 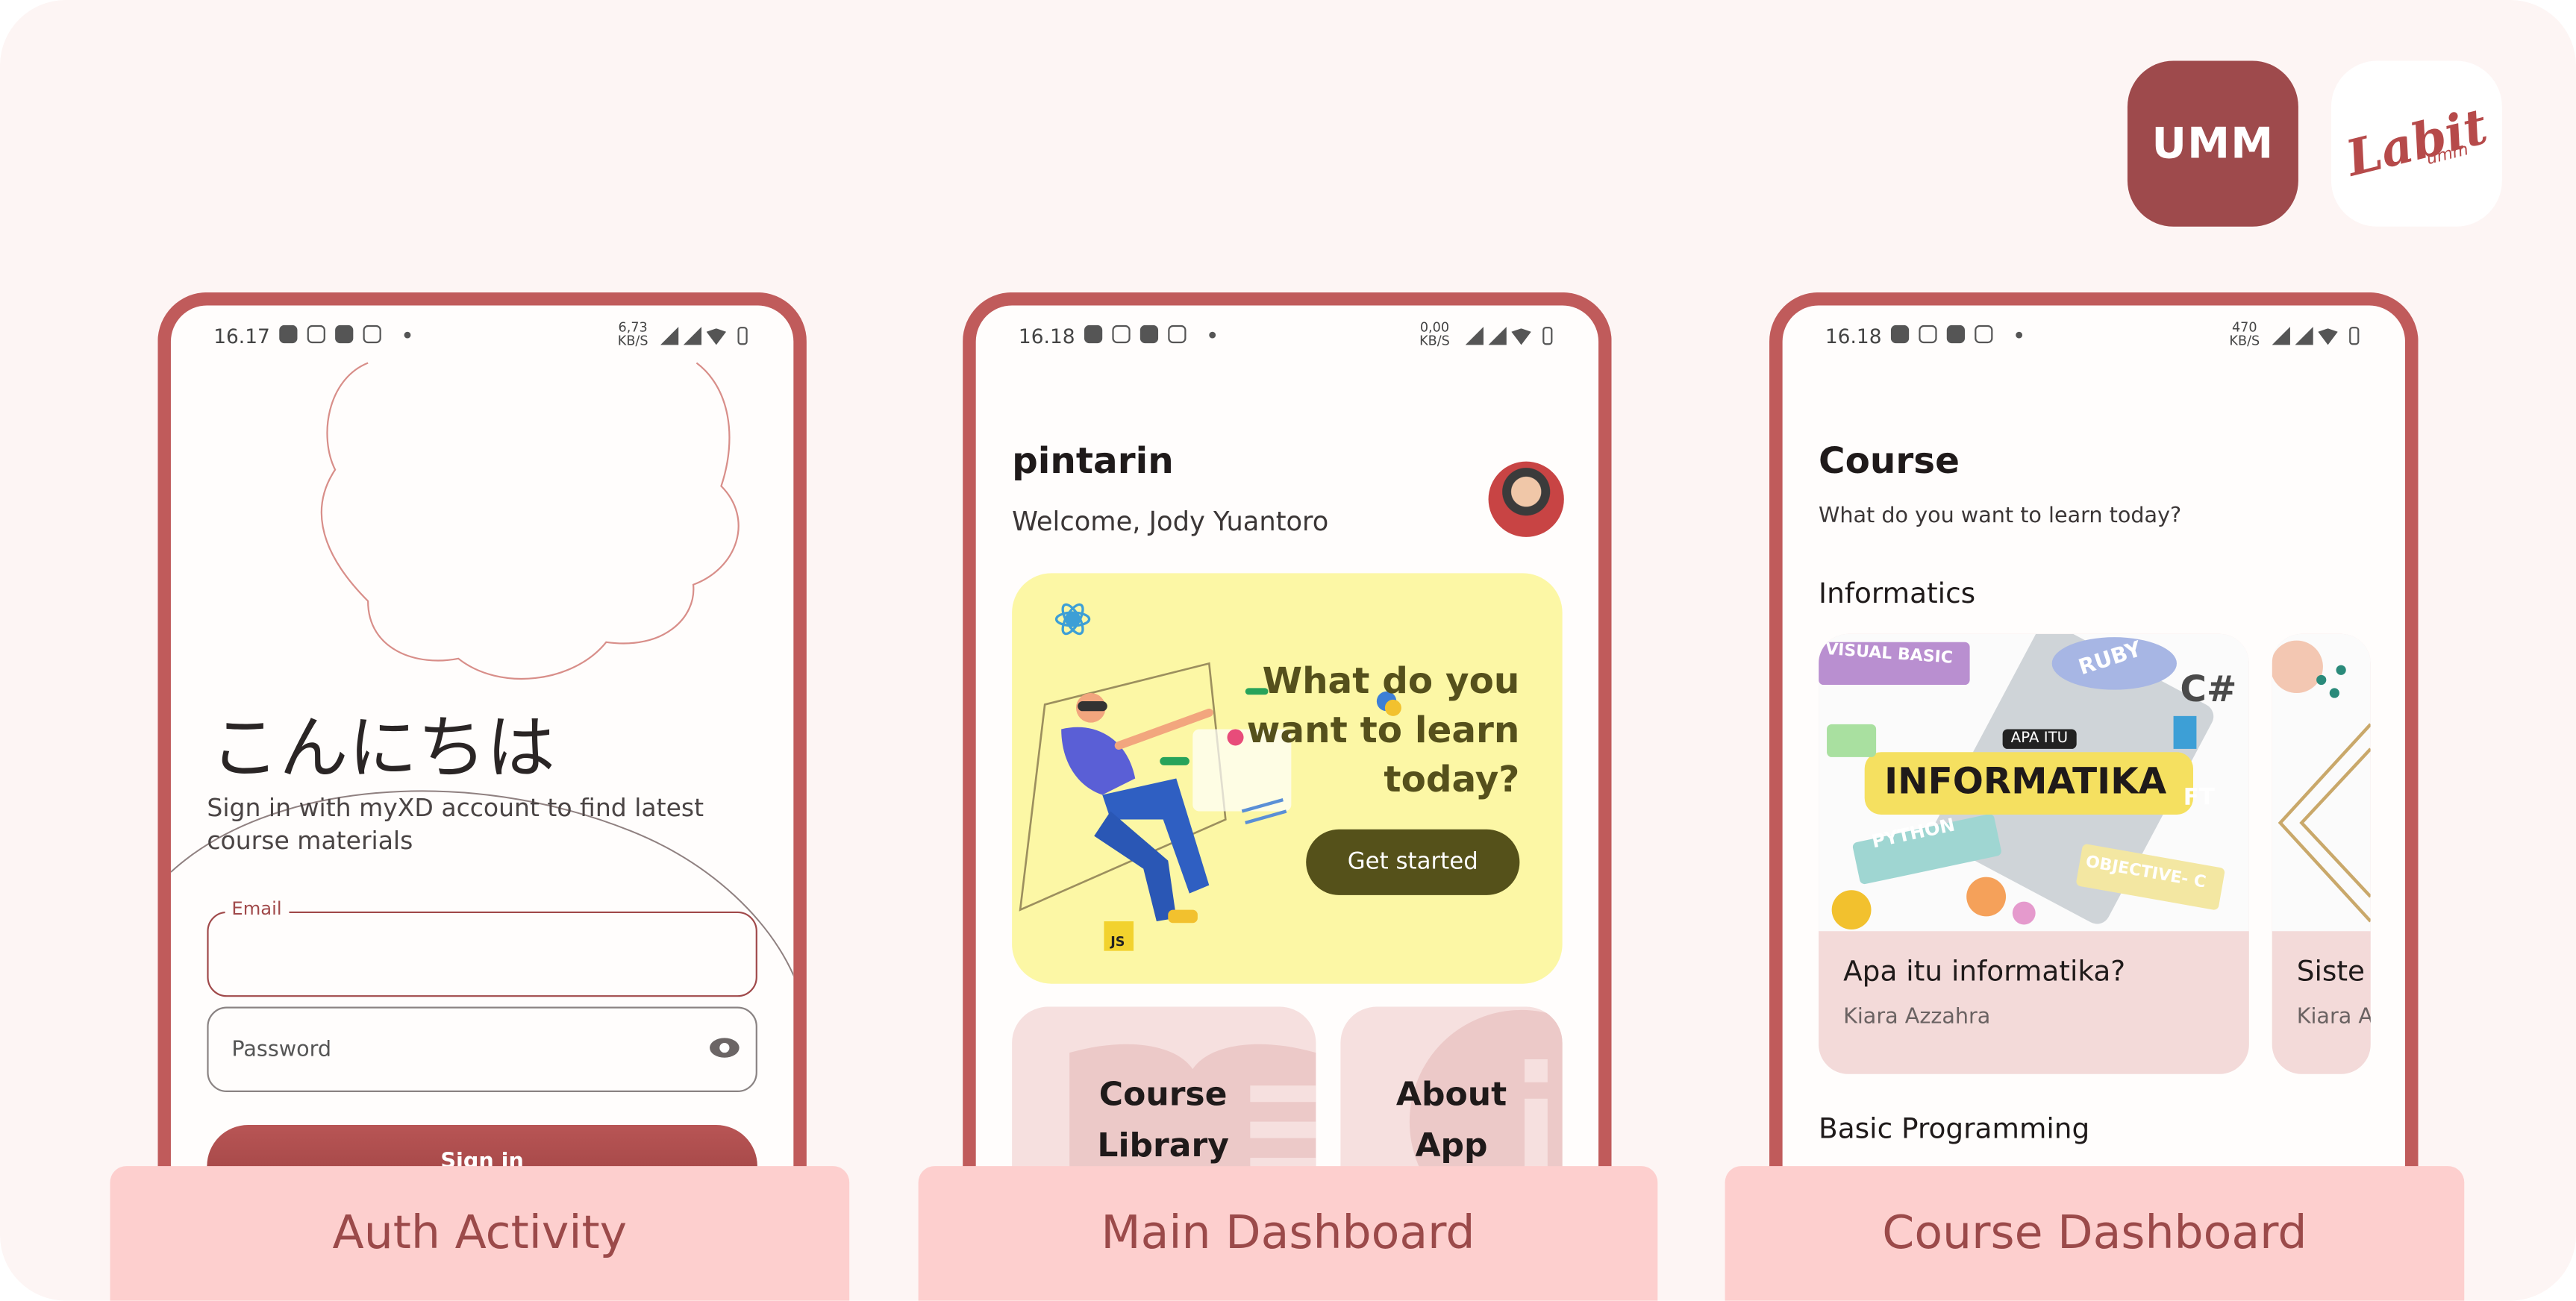 What do you see at coordinates (2199, 798) in the screenshot?
I see `tag-ft: FT` at bounding box center [2199, 798].